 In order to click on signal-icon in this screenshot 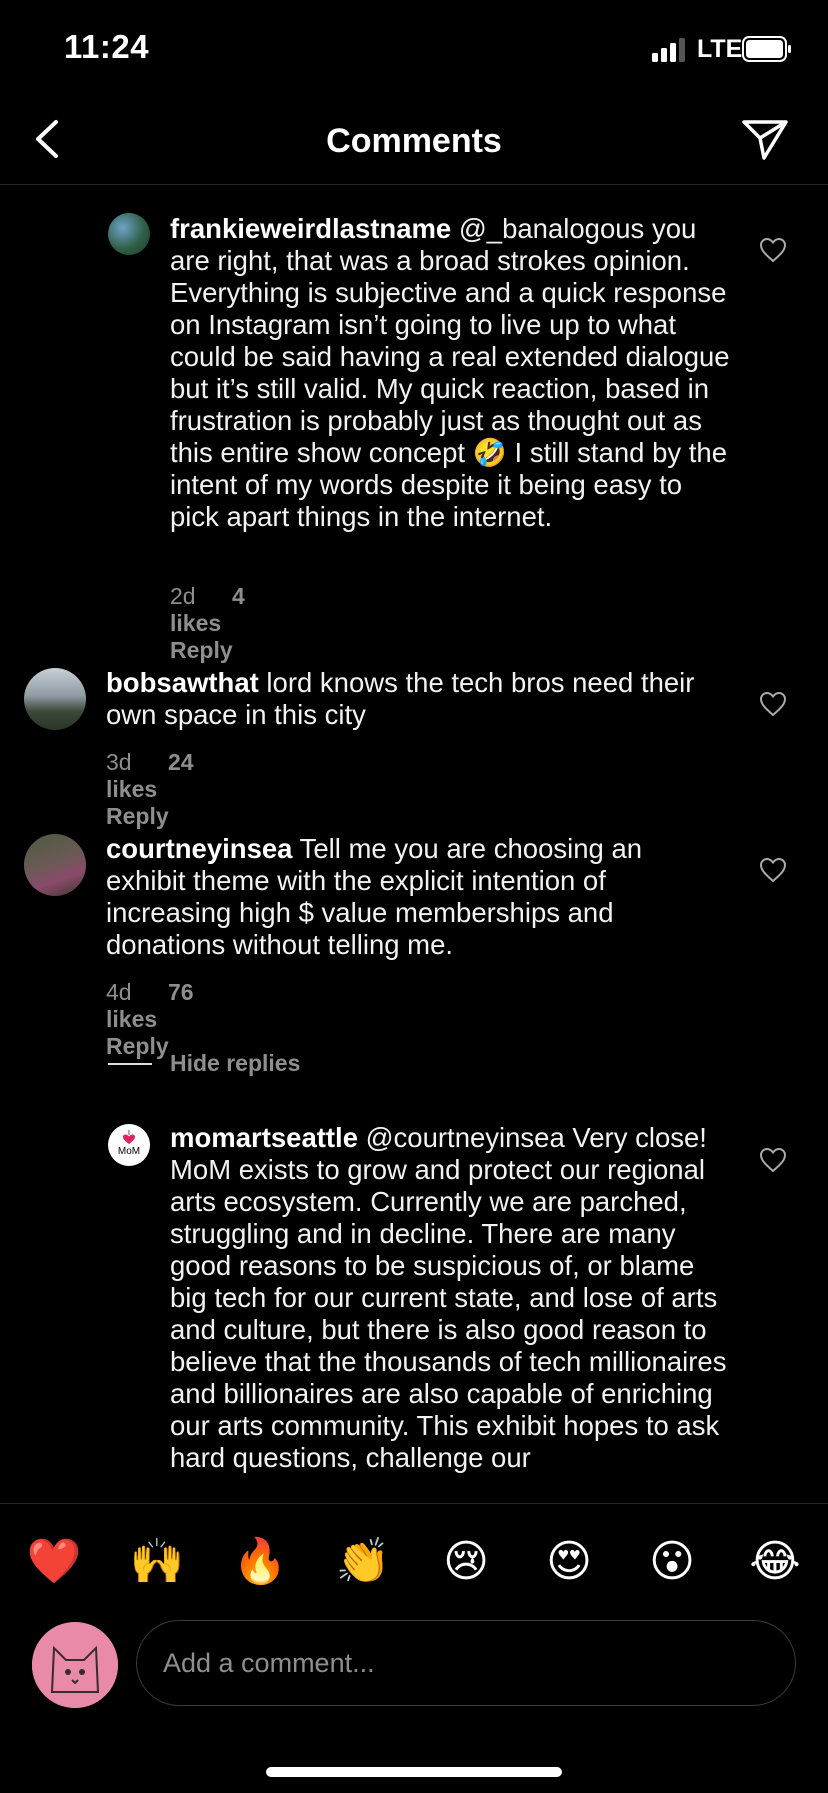, I will do `click(668, 50)`.